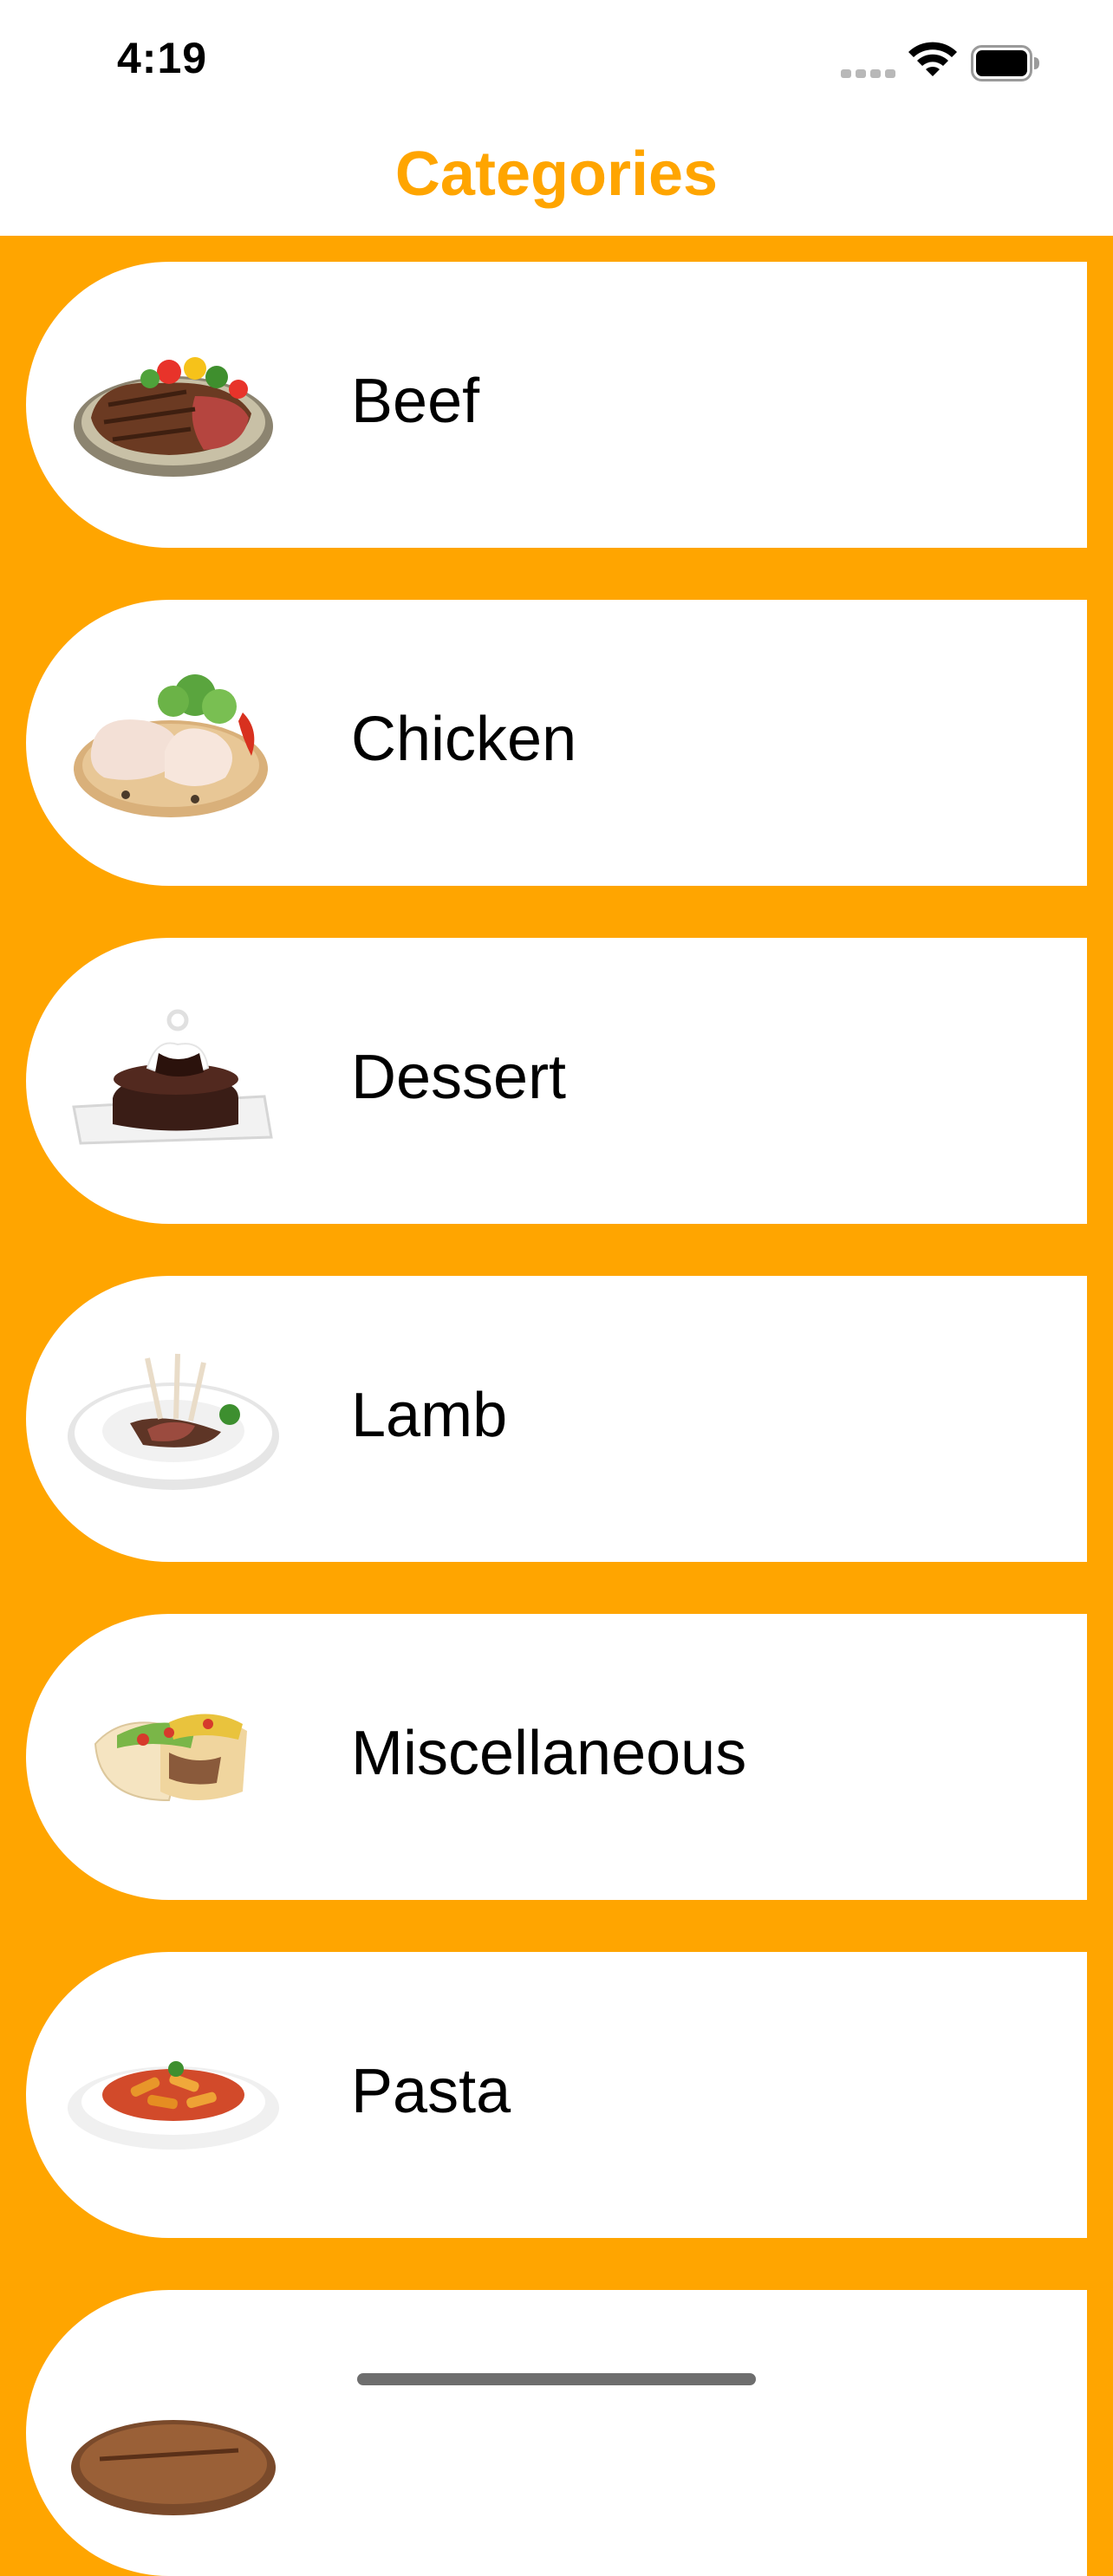 This screenshot has height=2576, width=1113. I want to click on category-card-lamb: Lamb, so click(556, 1419).